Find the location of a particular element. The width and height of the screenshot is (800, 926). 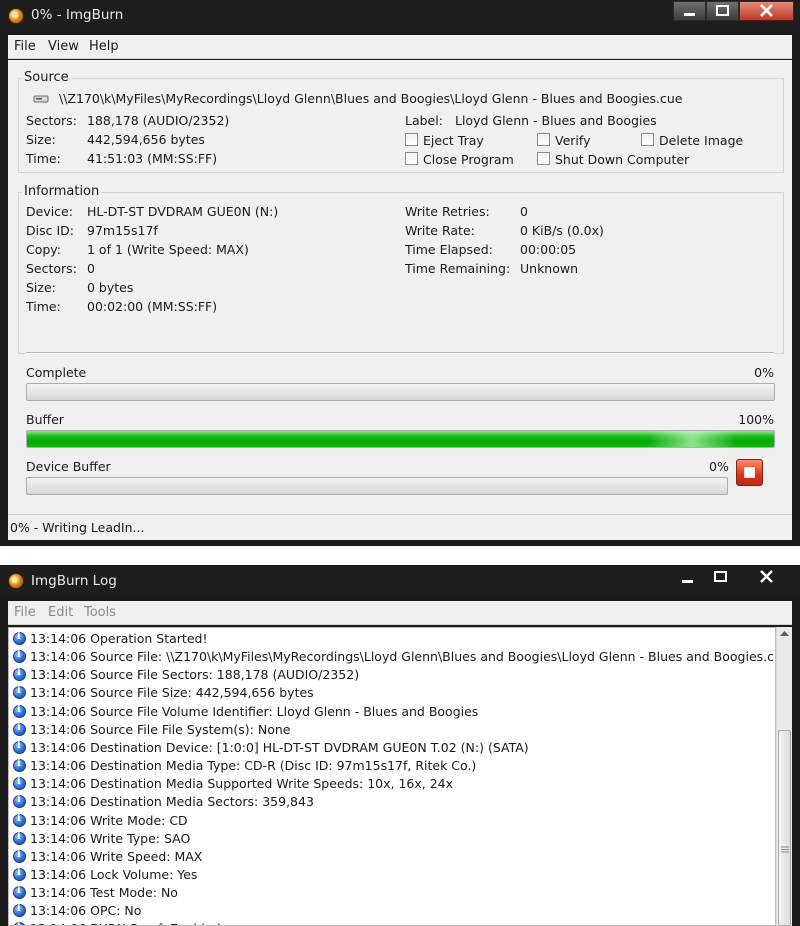

device-buffer-progress-bar is located at coordinates (377, 486).